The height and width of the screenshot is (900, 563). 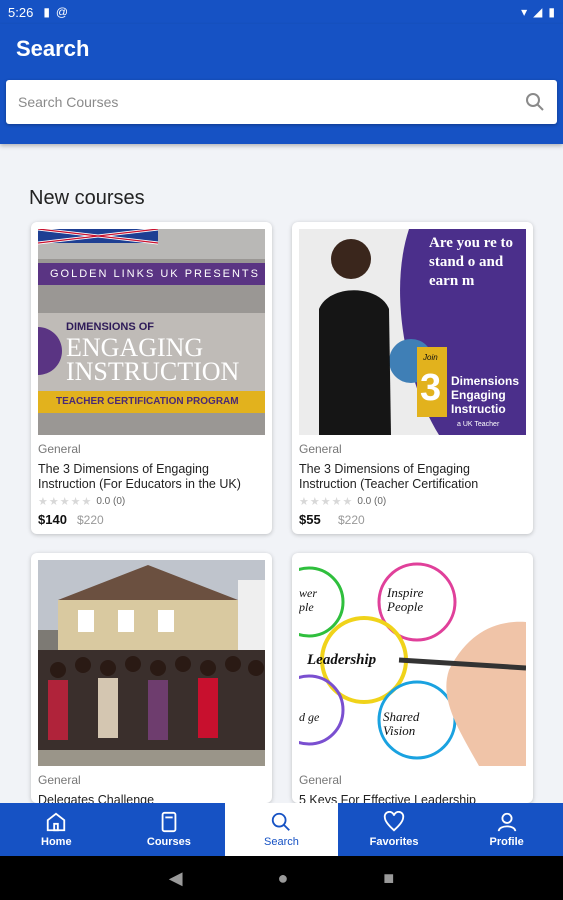 What do you see at coordinates (21, 12) in the screenshot?
I see `status-time: 5:26` at bounding box center [21, 12].